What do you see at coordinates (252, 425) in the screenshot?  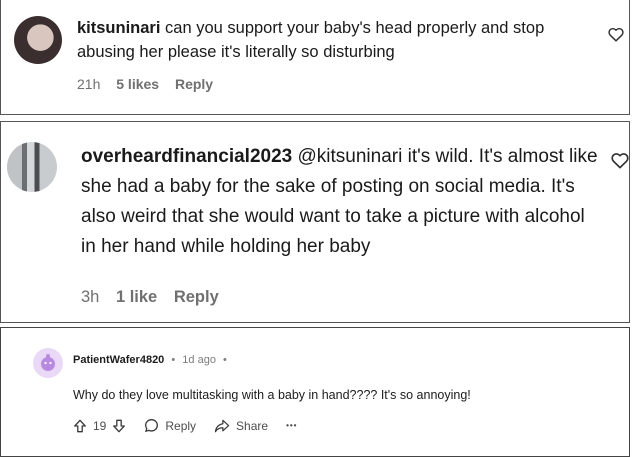 I see `share-label: Share` at bounding box center [252, 425].